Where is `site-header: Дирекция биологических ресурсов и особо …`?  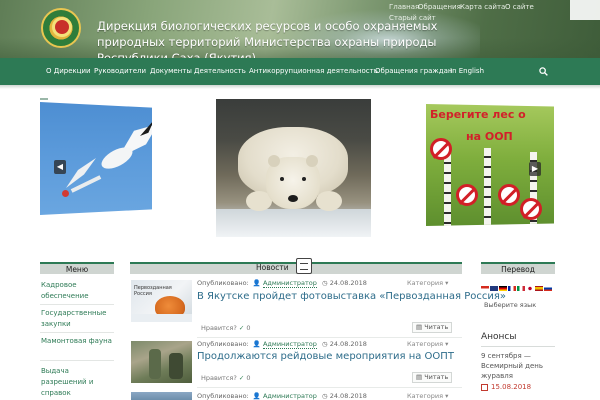
site-header: Дирекция биологических ресурсов и особо … is located at coordinates (300, 29).